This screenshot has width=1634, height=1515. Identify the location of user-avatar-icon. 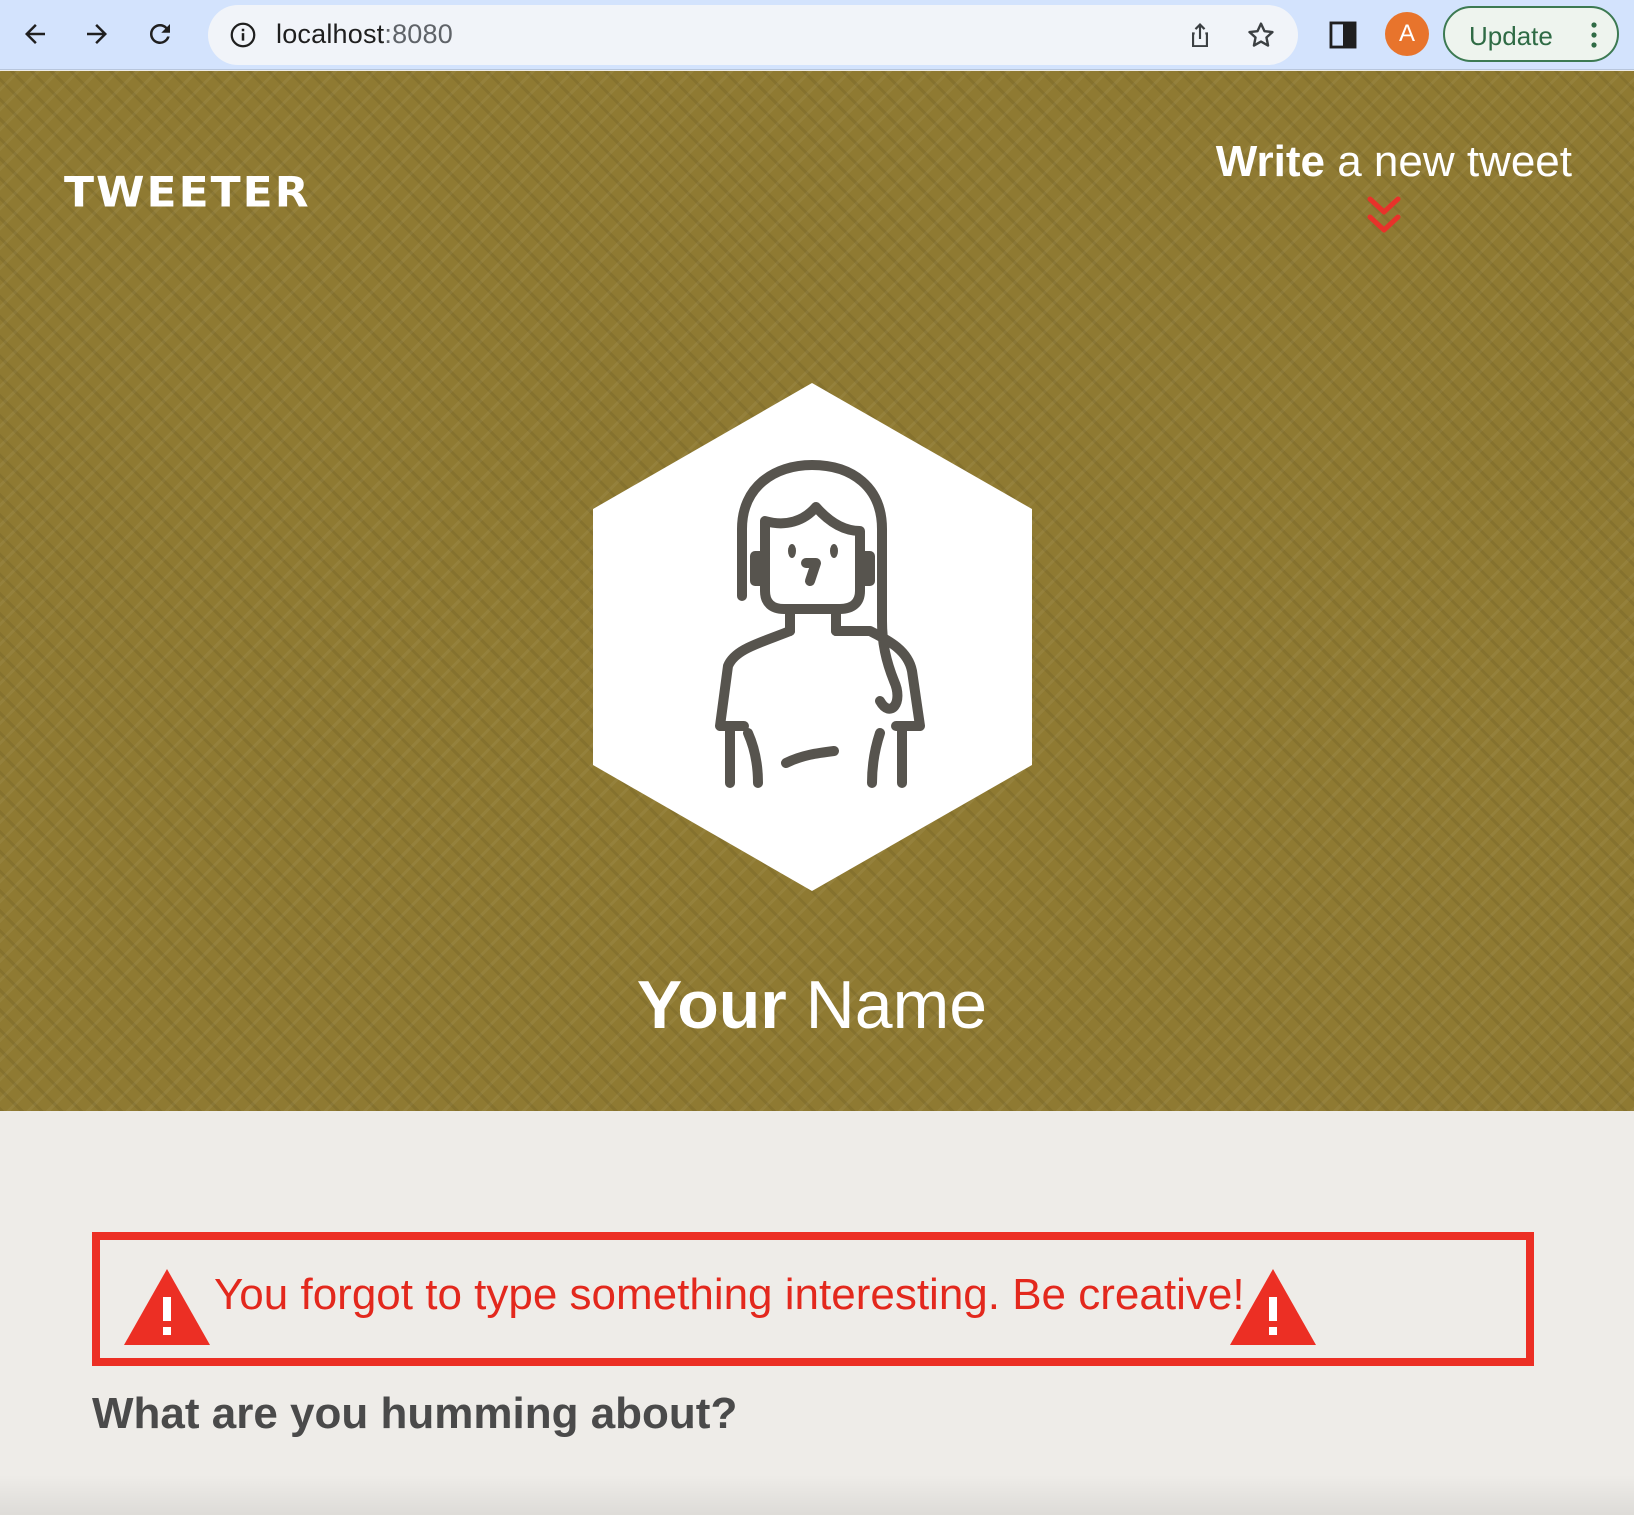
(812, 637).